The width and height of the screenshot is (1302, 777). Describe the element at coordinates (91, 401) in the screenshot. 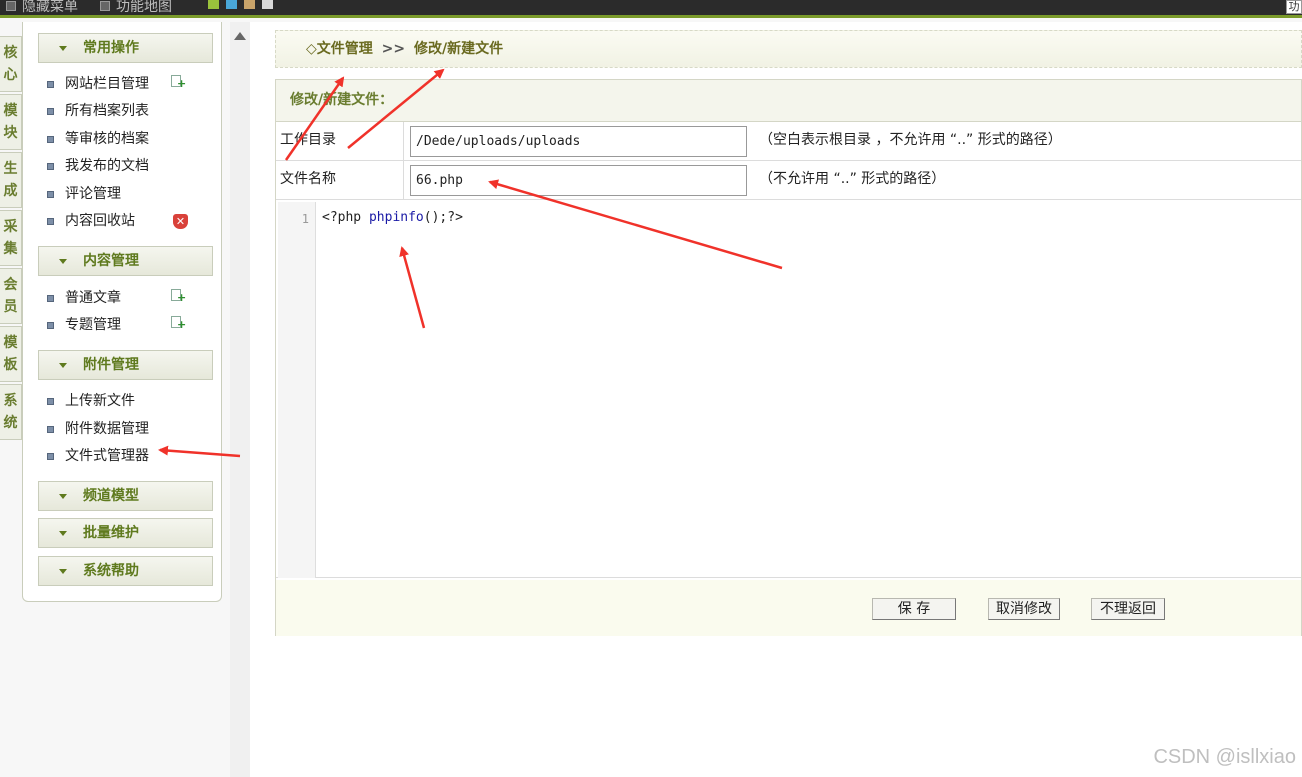

I see `menu-item-upload-file: 上传新文件` at that location.